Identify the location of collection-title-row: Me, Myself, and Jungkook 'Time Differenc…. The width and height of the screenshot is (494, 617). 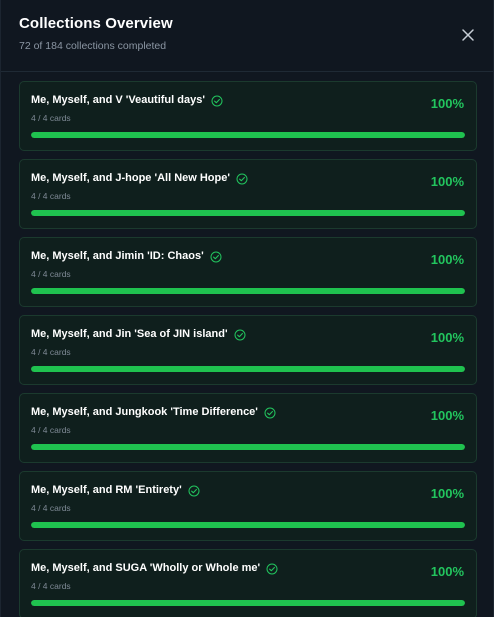
(153, 412).